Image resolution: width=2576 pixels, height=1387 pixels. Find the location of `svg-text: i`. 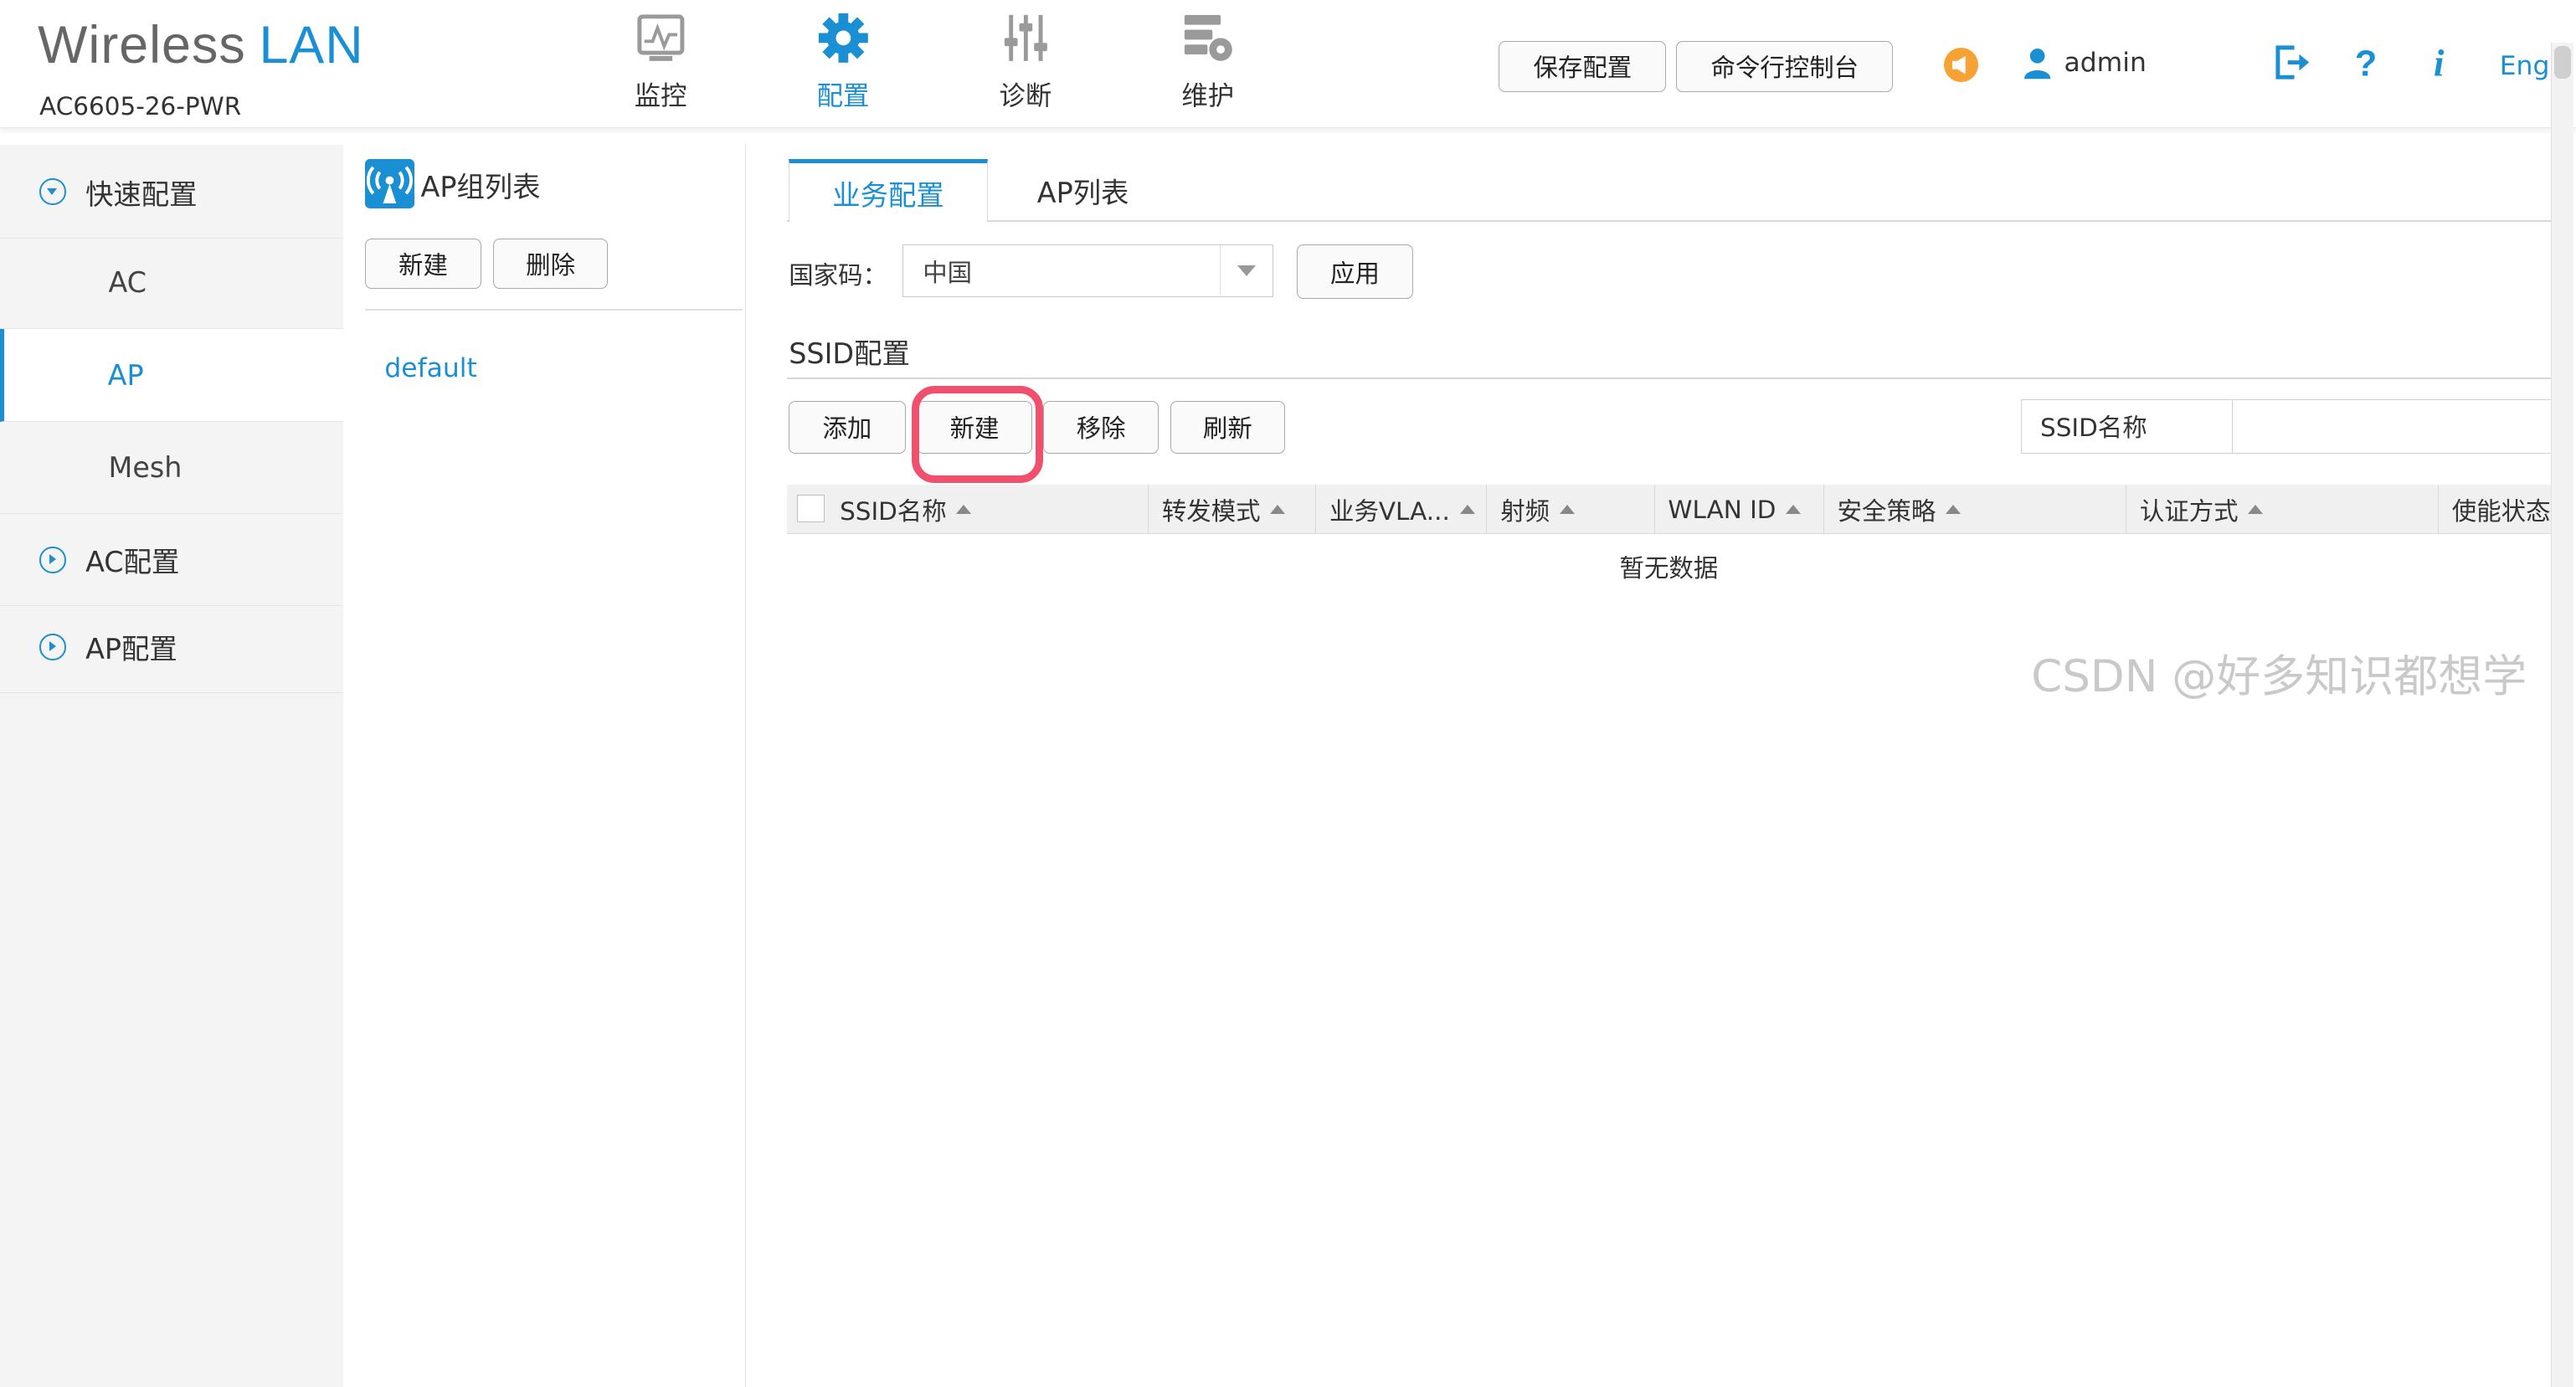

svg-text: i is located at coordinates (2439, 63).